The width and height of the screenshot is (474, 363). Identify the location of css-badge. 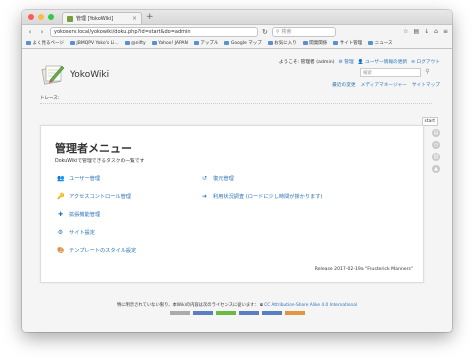
(271, 313).